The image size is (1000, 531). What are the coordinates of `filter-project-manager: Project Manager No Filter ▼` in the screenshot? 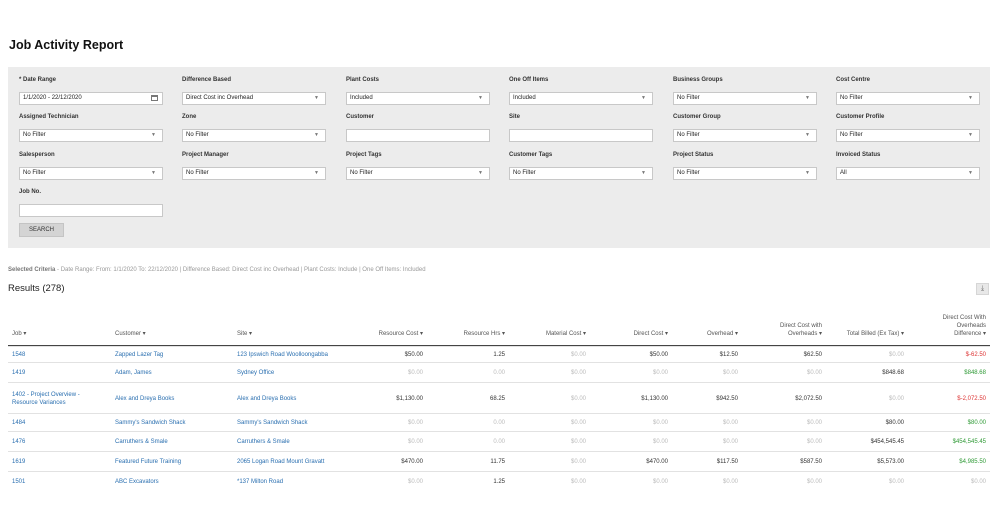 It's located at (254, 165).